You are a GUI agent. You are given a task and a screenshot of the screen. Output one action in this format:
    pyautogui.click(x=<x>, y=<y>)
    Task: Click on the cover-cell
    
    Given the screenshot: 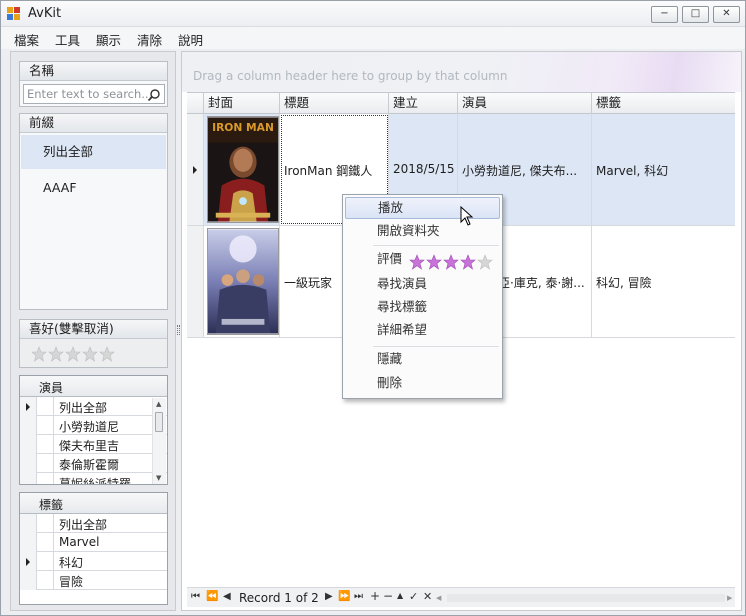 What is the action you would take?
    pyautogui.click(x=242, y=281)
    